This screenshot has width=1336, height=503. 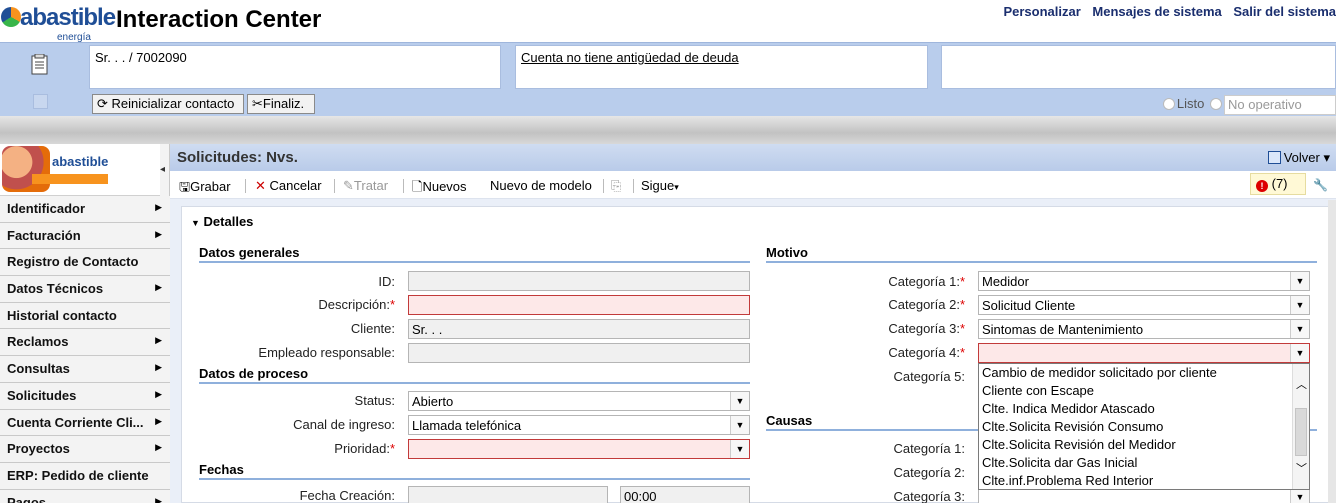 I want to click on customer-id-text: Sr. . . / 7002090, so click(x=141, y=57).